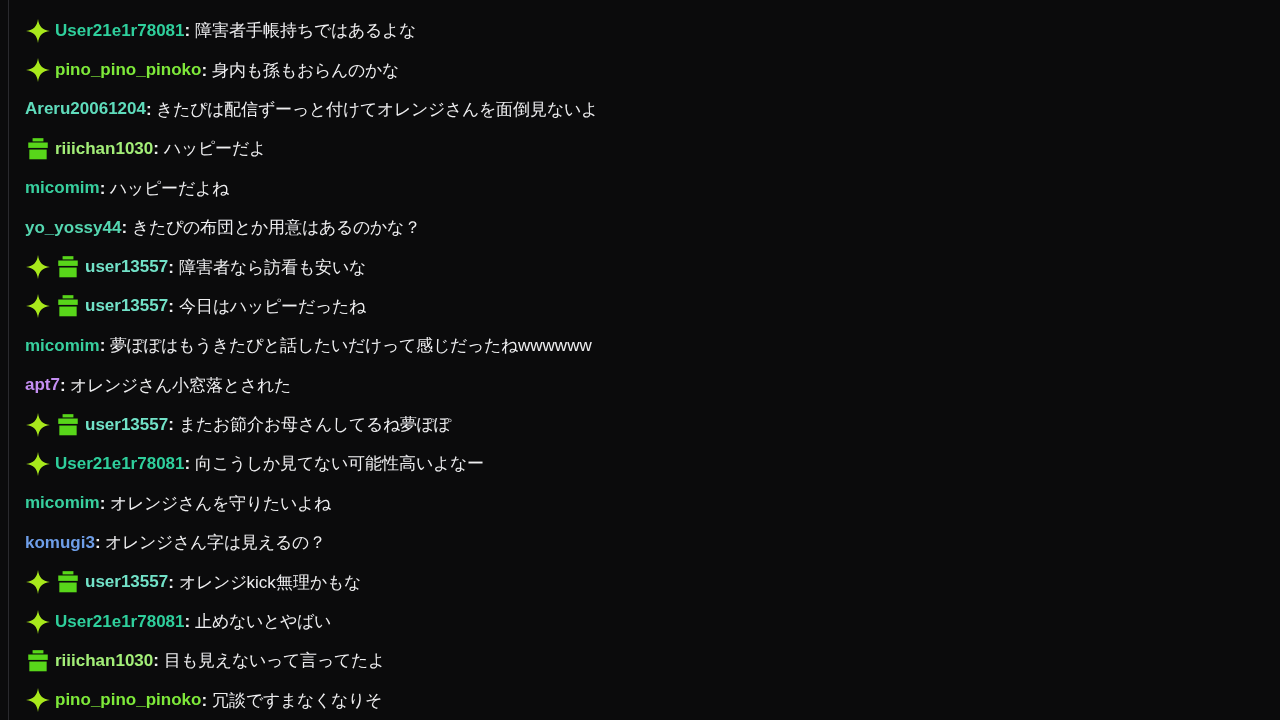 The width and height of the screenshot is (1280, 720). I want to click on chat-message: : 目も見えないって言ってたよ, so click(269, 661).